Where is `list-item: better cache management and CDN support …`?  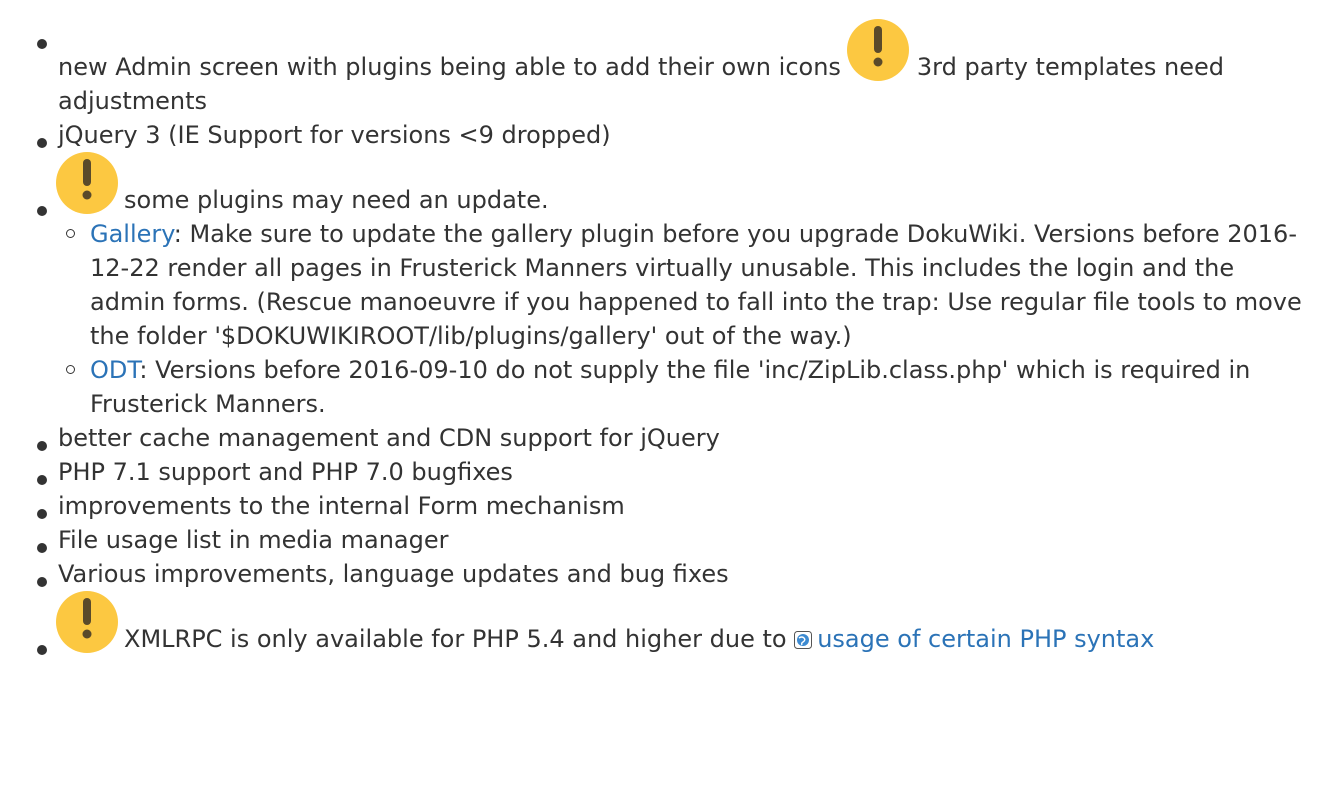
list-item: better cache management and CDN support … is located at coordinates (669, 438).